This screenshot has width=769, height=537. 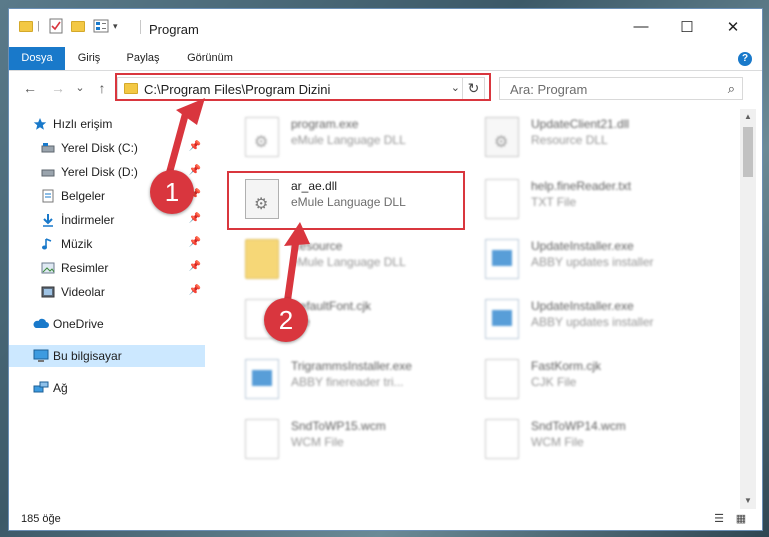 What do you see at coordinates (77, 244) in the screenshot?
I see `sidebar-item-label: Müzik` at bounding box center [77, 244].